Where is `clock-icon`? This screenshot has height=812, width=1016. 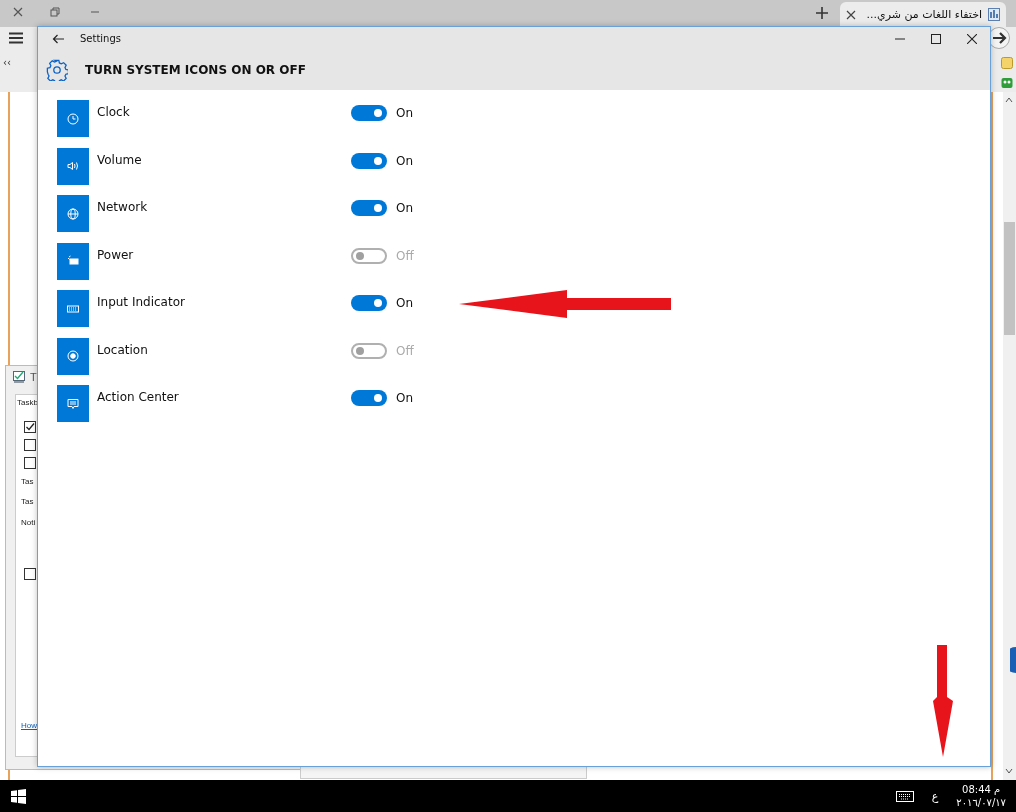
clock-icon is located at coordinates (73, 118).